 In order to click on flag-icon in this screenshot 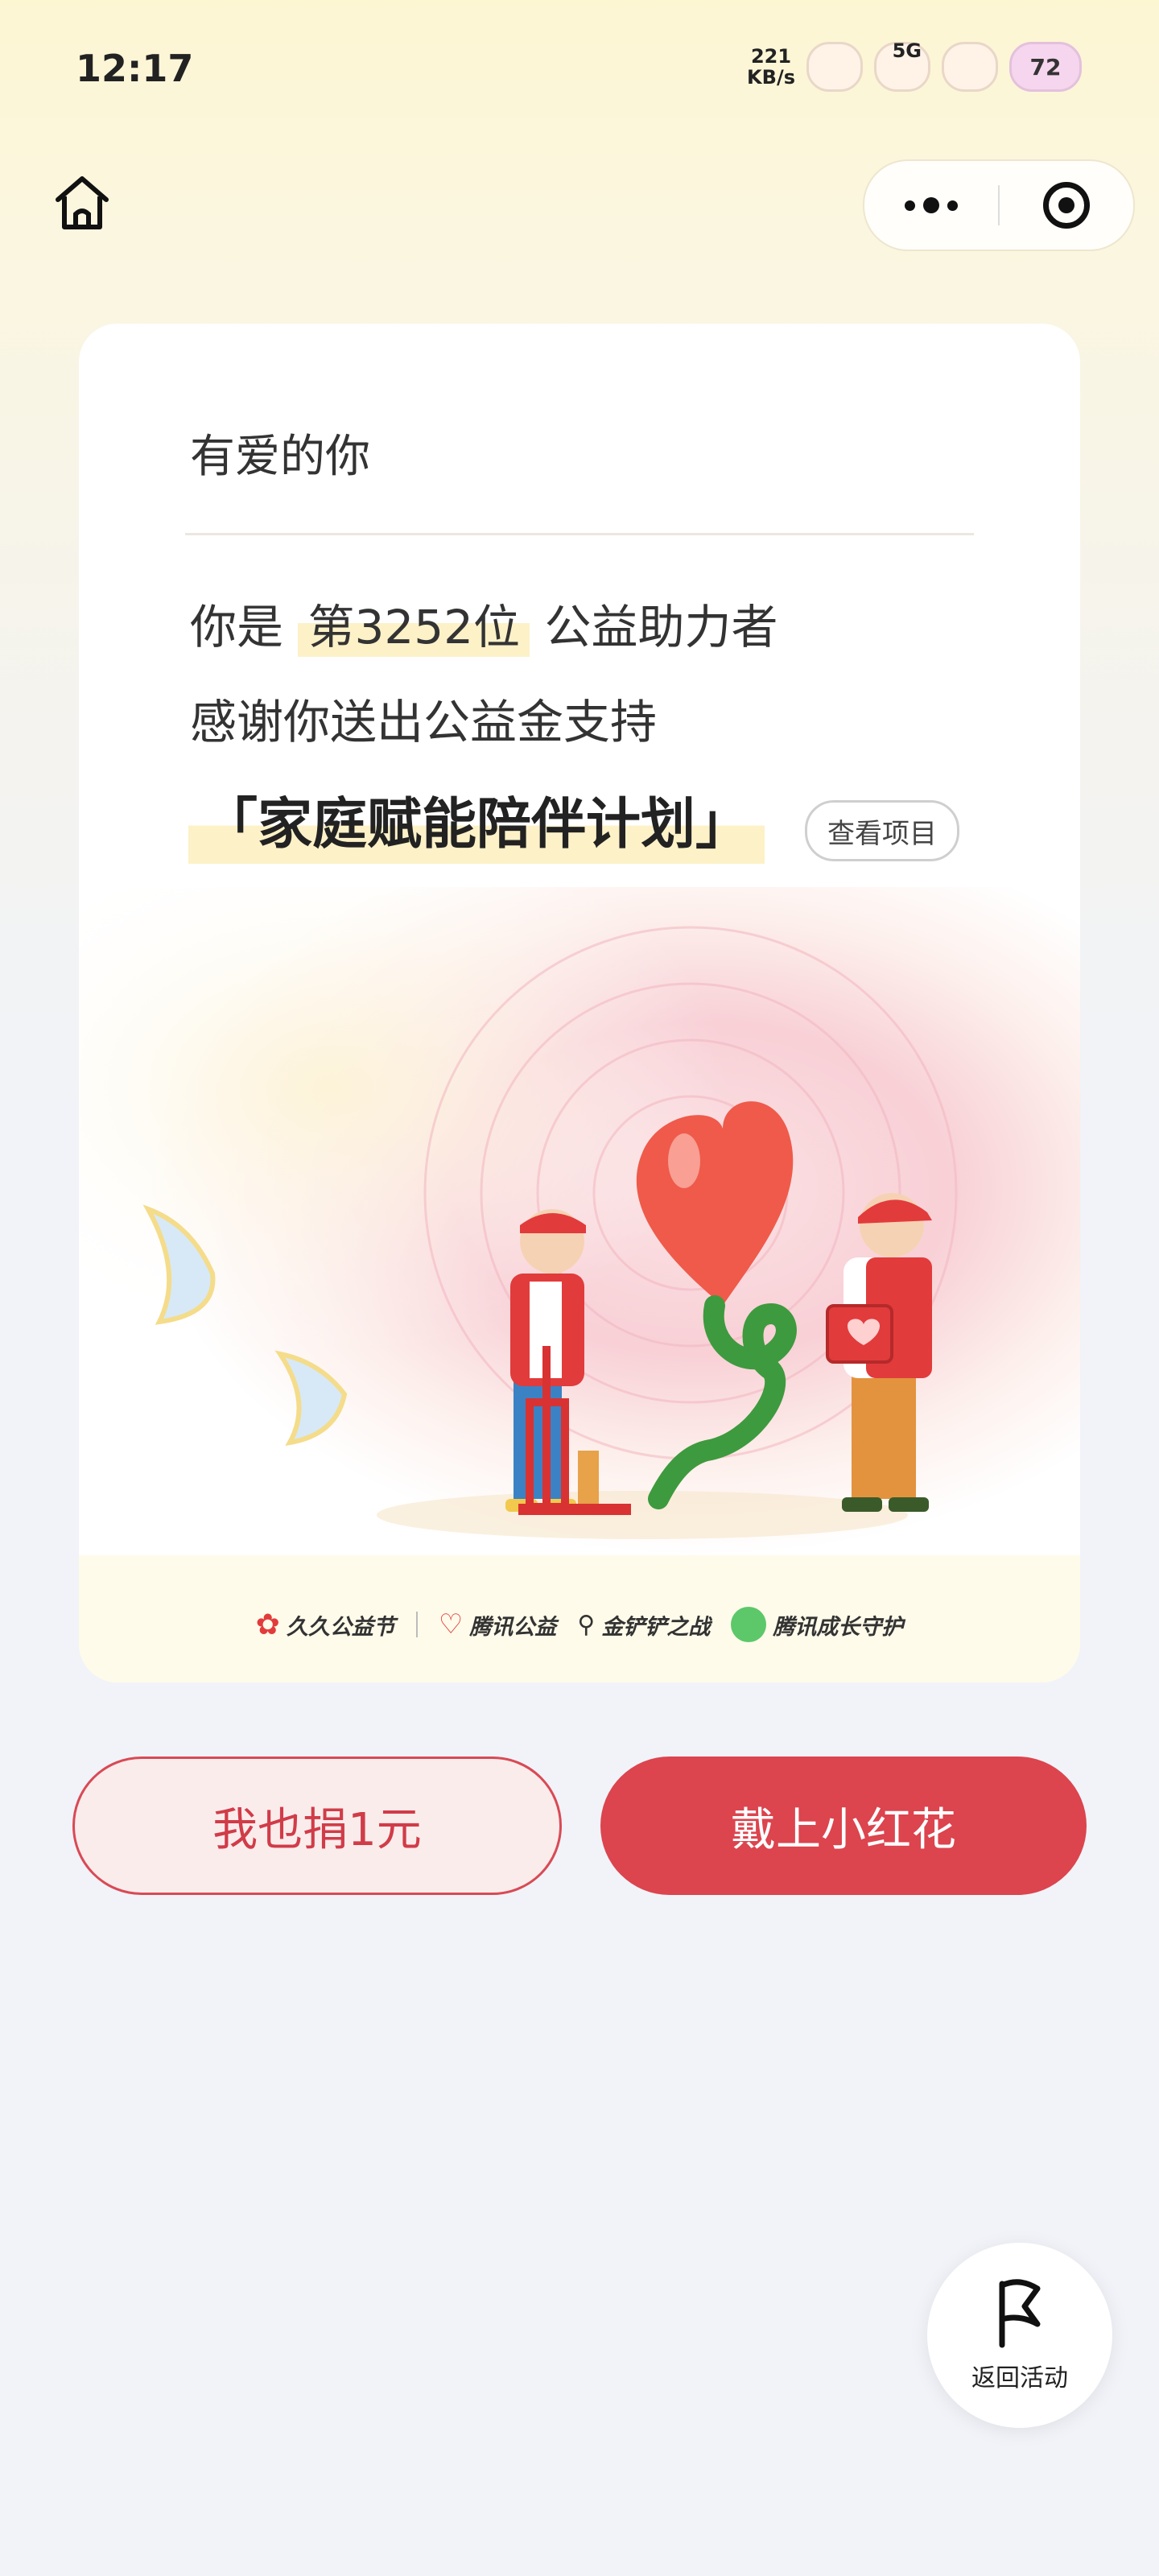, I will do `click(1020, 2313)`.